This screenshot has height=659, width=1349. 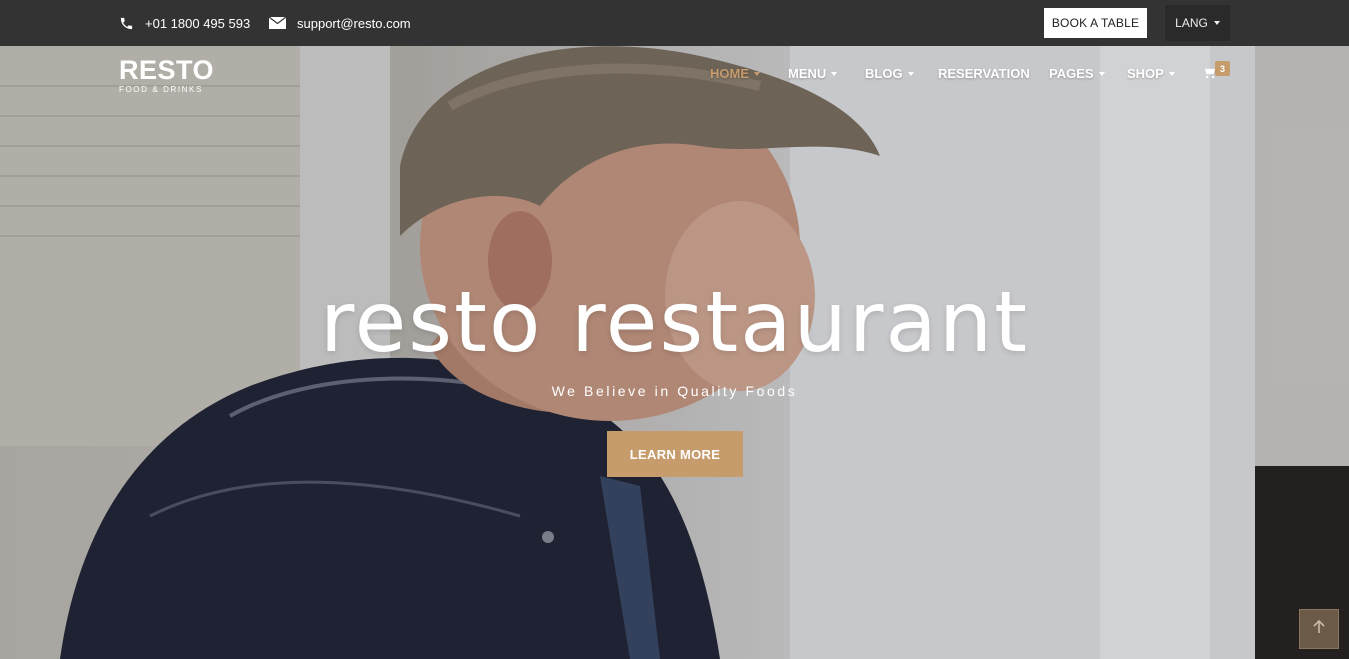 I want to click on nav-item-pages: PAGES, so click(x=1077, y=73).